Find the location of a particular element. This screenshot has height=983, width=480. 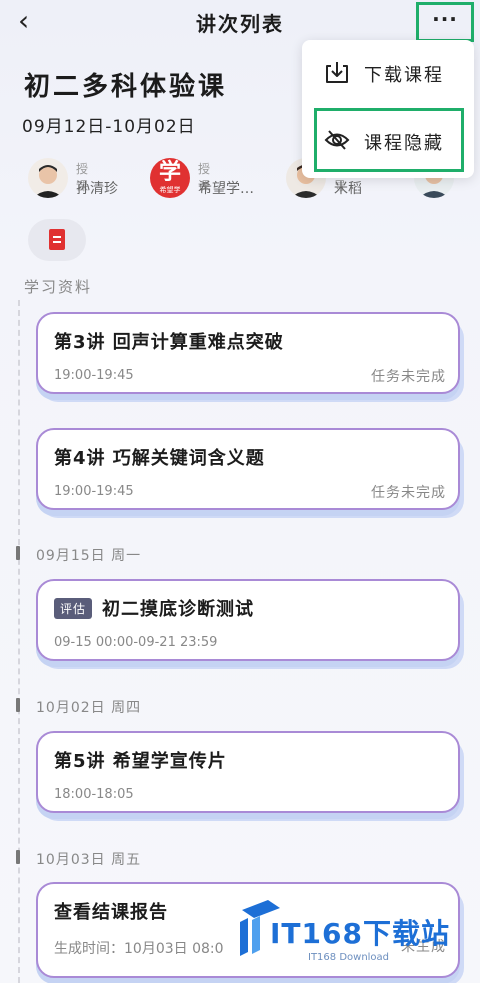

lesson-card: 第3讲 回声计算重难点突破 19:00-19:45 任务未完成 is located at coordinates (248, 353).